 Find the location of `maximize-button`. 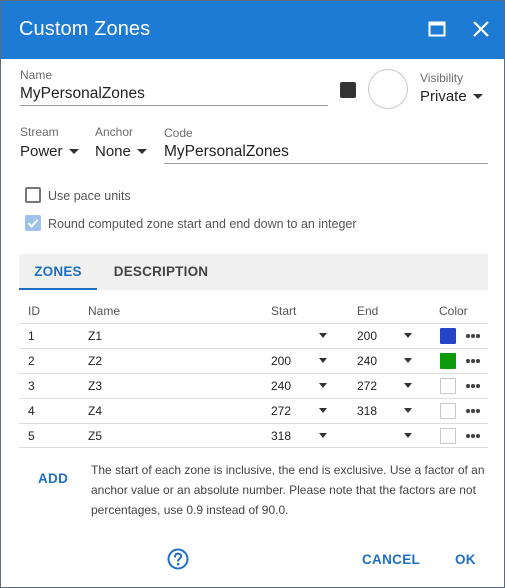

maximize-button is located at coordinates (437, 29).